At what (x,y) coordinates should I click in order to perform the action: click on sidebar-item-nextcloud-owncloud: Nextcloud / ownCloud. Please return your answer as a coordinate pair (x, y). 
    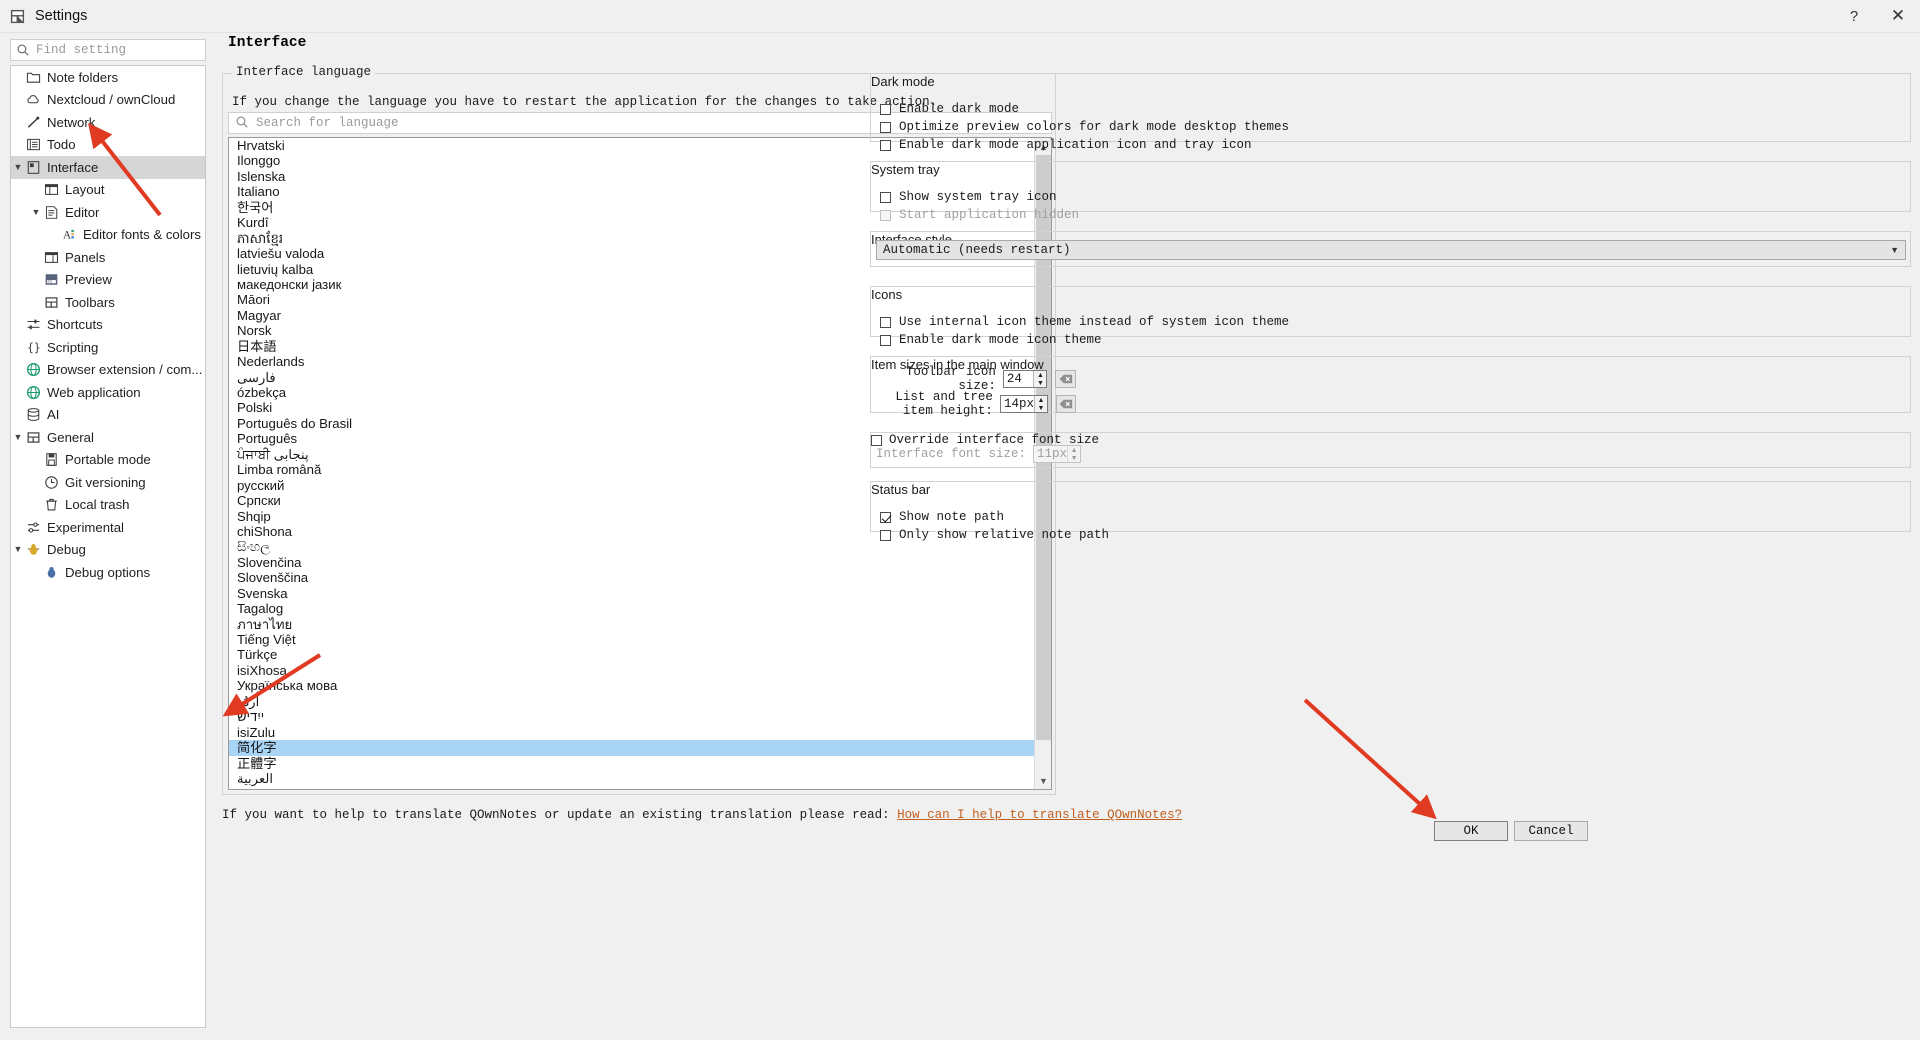
    Looking at the image, I should click on (108, 100).